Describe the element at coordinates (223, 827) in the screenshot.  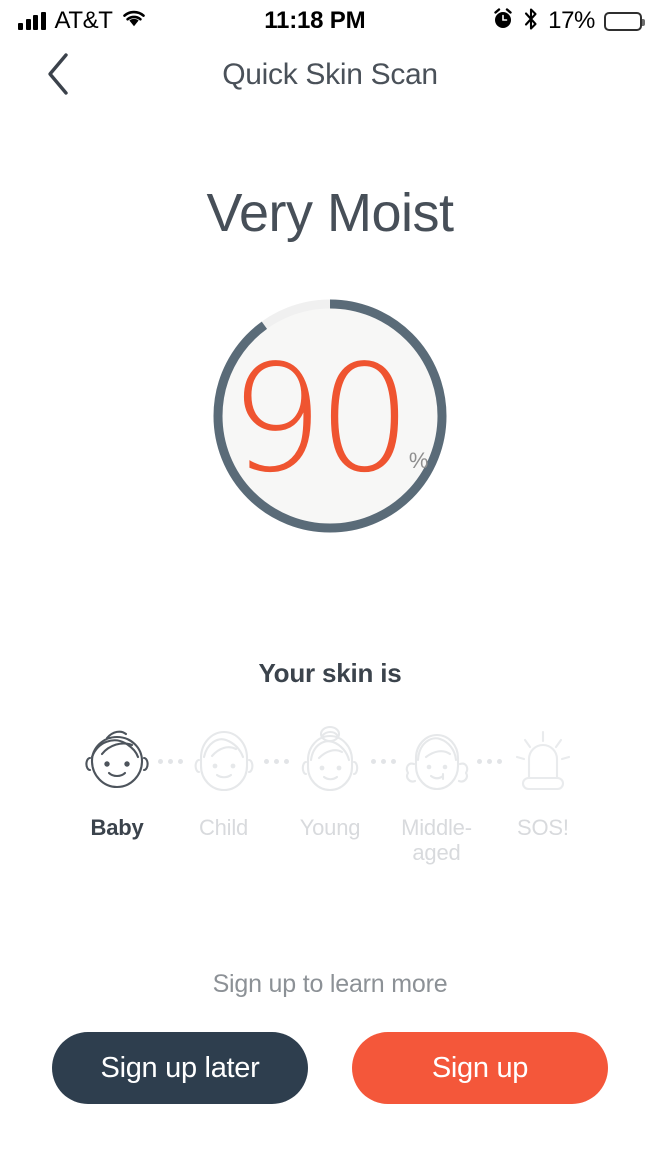
I see `stage-label: Child` at that location.